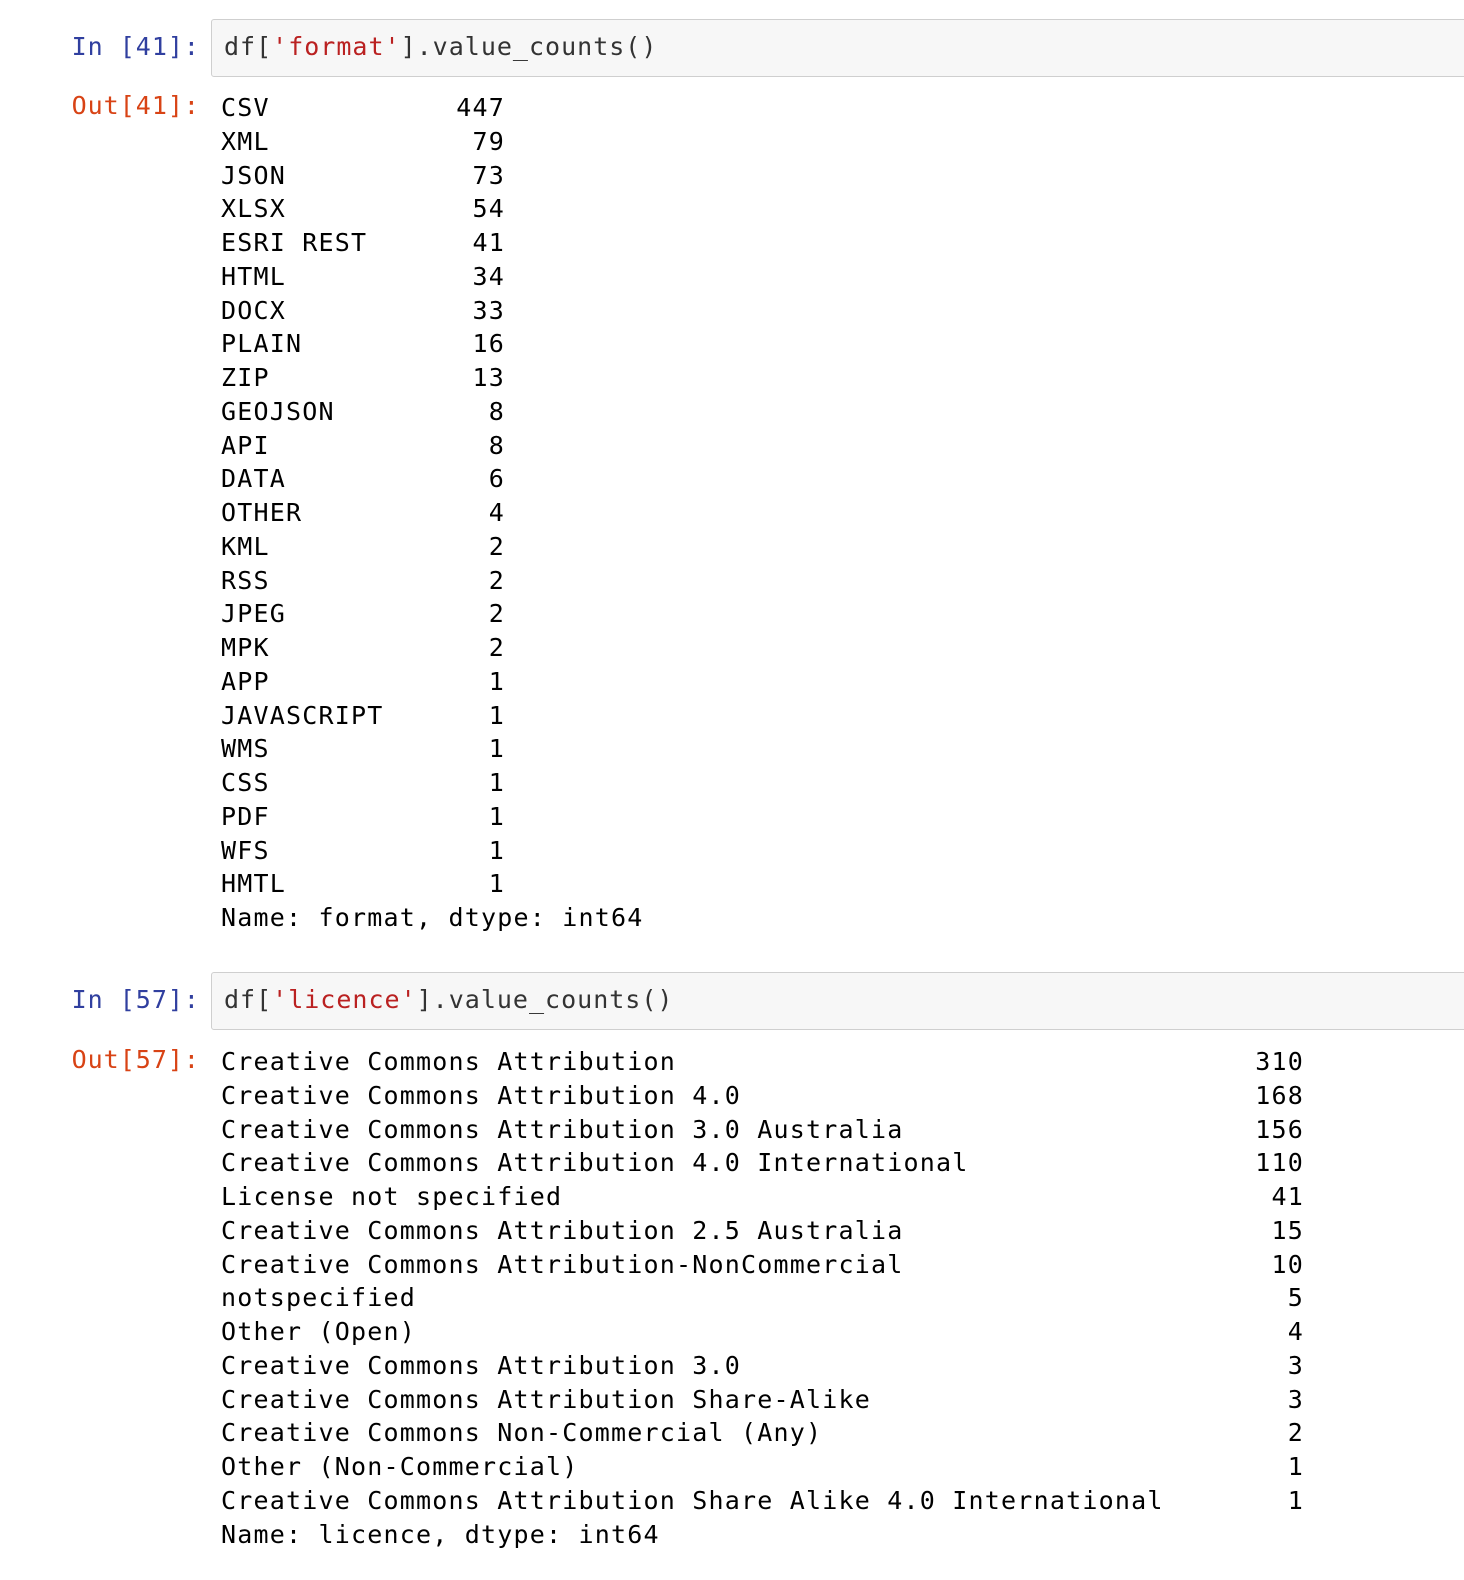  What do you see at coordinates (432, 412) in the screenshot?
I see `output-row: GEOJSON 8` at bounding box center [432, 412].